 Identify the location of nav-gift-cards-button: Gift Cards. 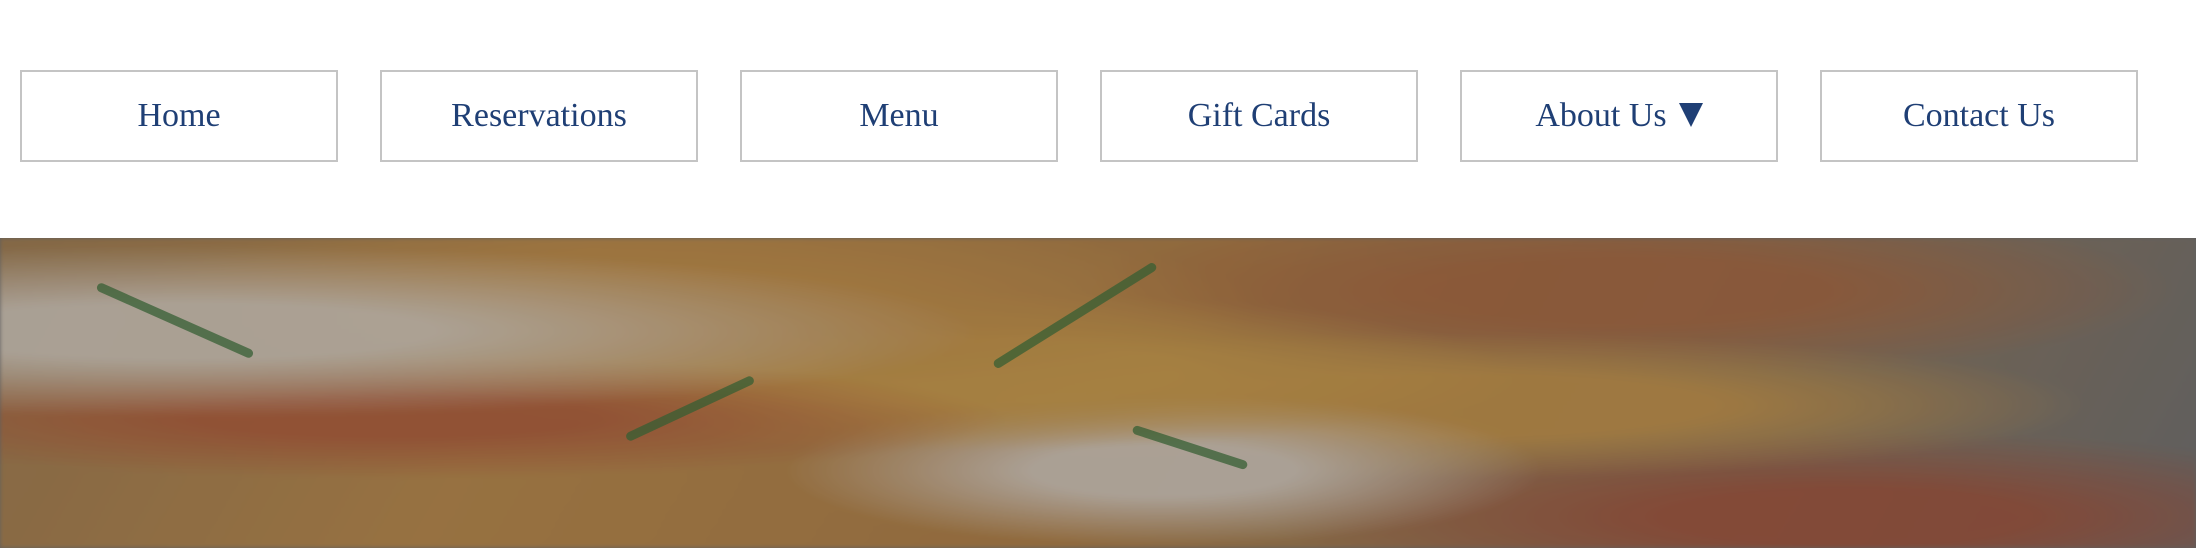
(1259, 116).